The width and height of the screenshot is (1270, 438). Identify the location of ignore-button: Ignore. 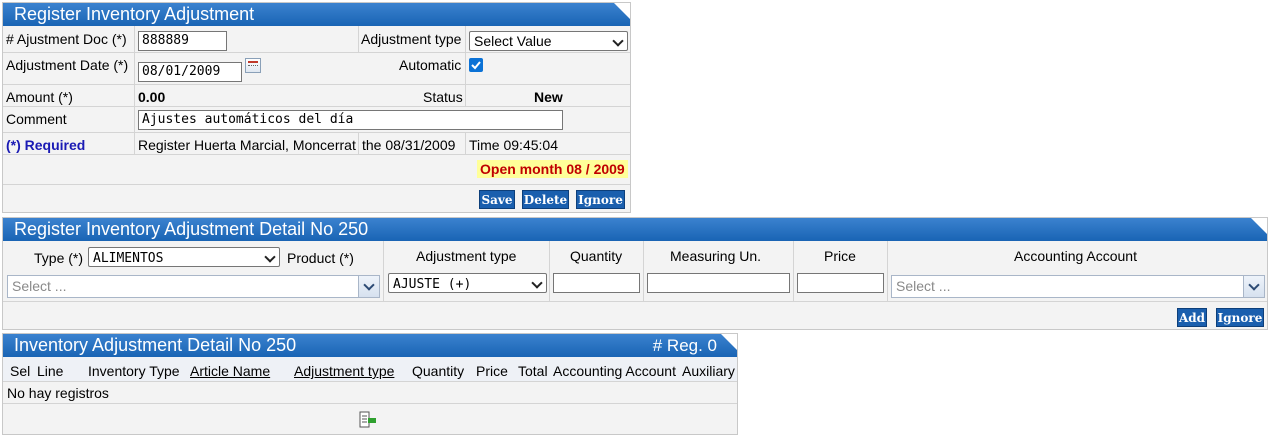
(600, 199).